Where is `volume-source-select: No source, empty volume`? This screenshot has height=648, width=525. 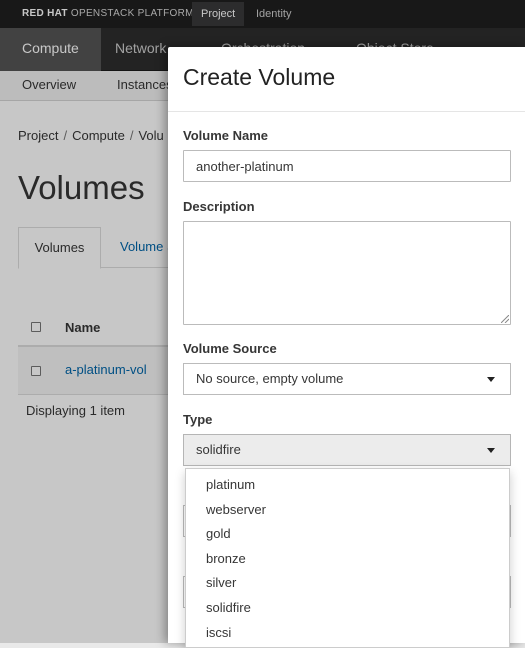 volume-source-select: No source, empty volume is located at coordinates (347, 379).